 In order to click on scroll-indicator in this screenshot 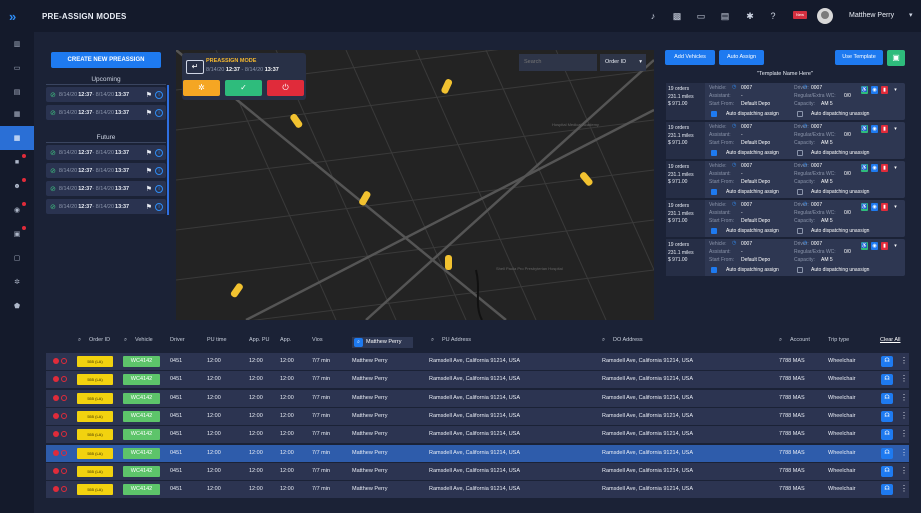, I will do `click(168, 150)`.